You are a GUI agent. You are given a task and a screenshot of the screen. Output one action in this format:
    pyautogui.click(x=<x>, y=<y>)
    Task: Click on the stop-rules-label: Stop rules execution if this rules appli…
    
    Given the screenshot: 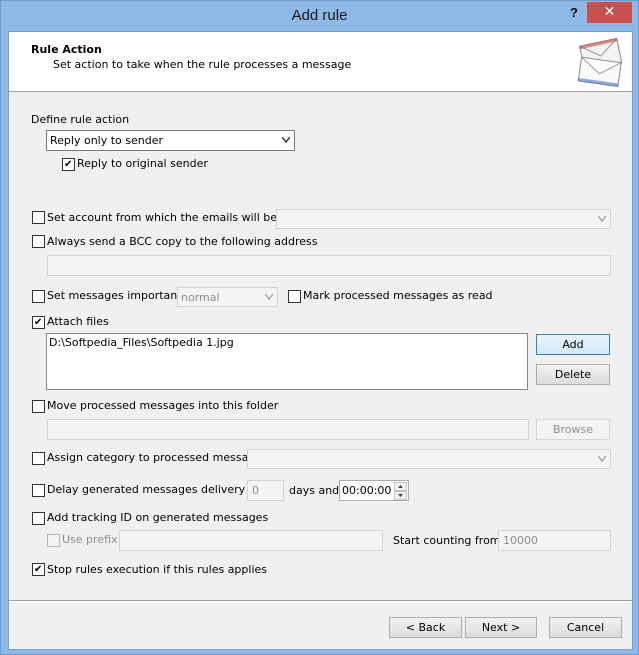 What is the action you would take?
    pyautogui.click(x=157, y=569)
    